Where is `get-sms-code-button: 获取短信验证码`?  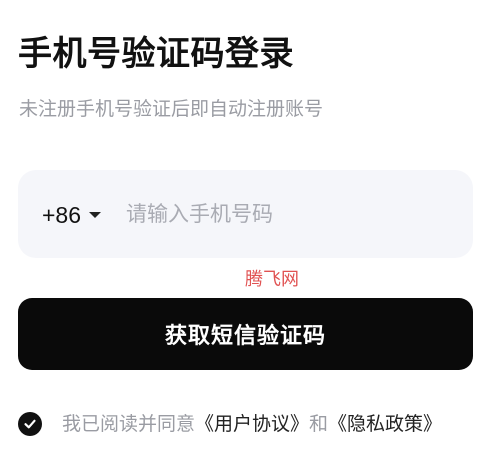
get-sms-code-button: 获取短信验证码 is located at coordinates (245, 334).